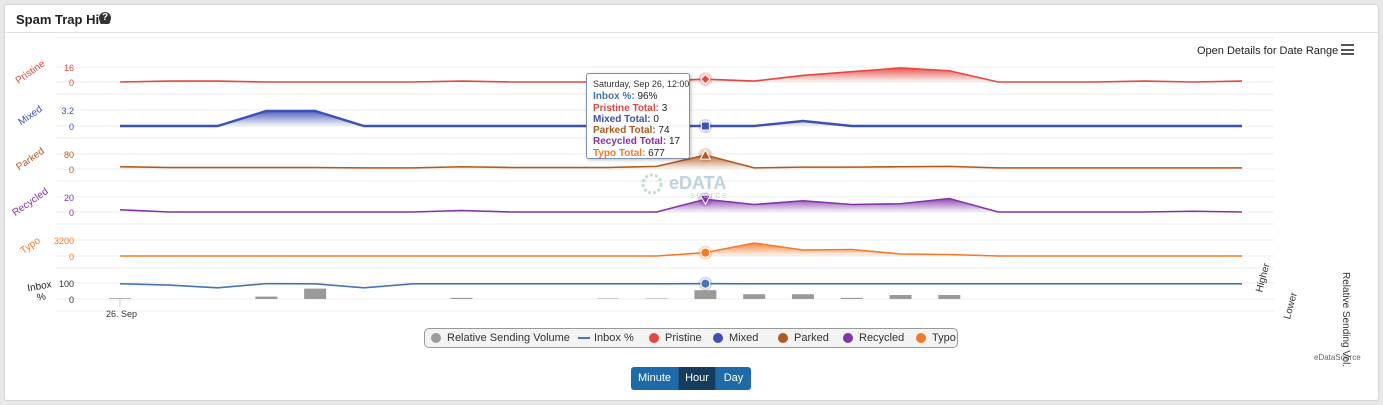  Describe the element at coordinates (683, 338) in the screenshot. I see `legend-label: Pristine` at that location.